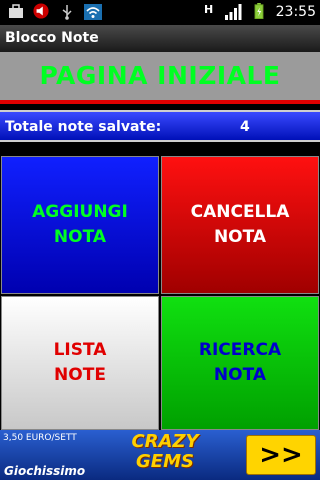  What do you see at coordinates (67, 12) in the screenshot?
I see `usb-icon` at bounding box center [67, 12].